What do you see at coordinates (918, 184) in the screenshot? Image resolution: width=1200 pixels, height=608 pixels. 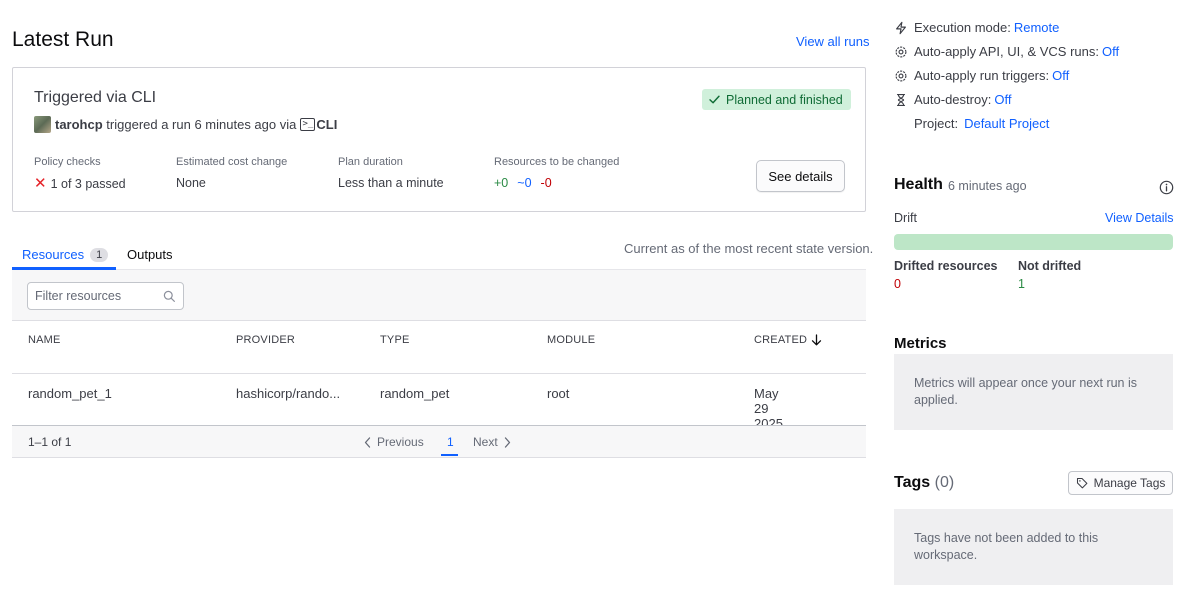 I see `health-title: Health` at bounding box center [918, 184].